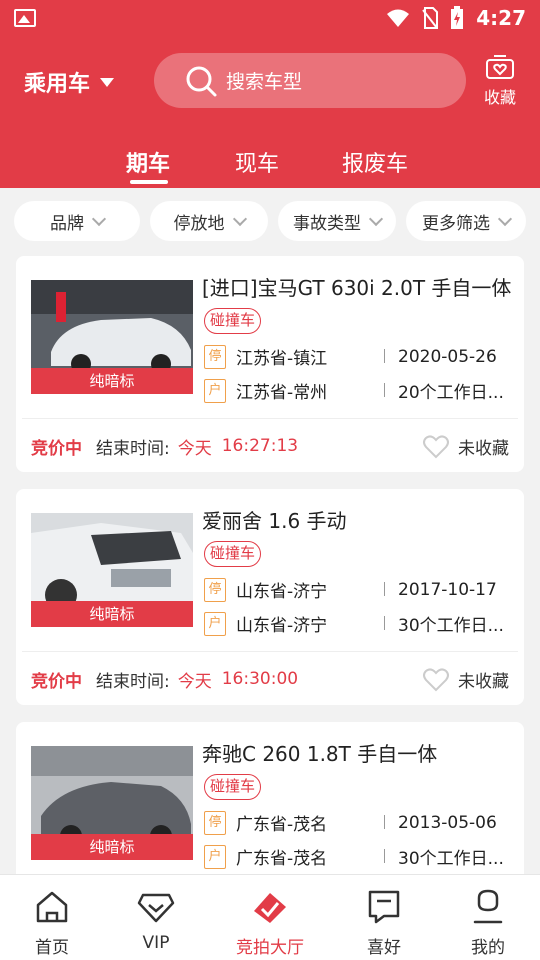 This screenshot has height=960, width=540. Describe the element at coordinates (260, 679) in the screenshot. I see `end-time: 16:30:00` at that location.